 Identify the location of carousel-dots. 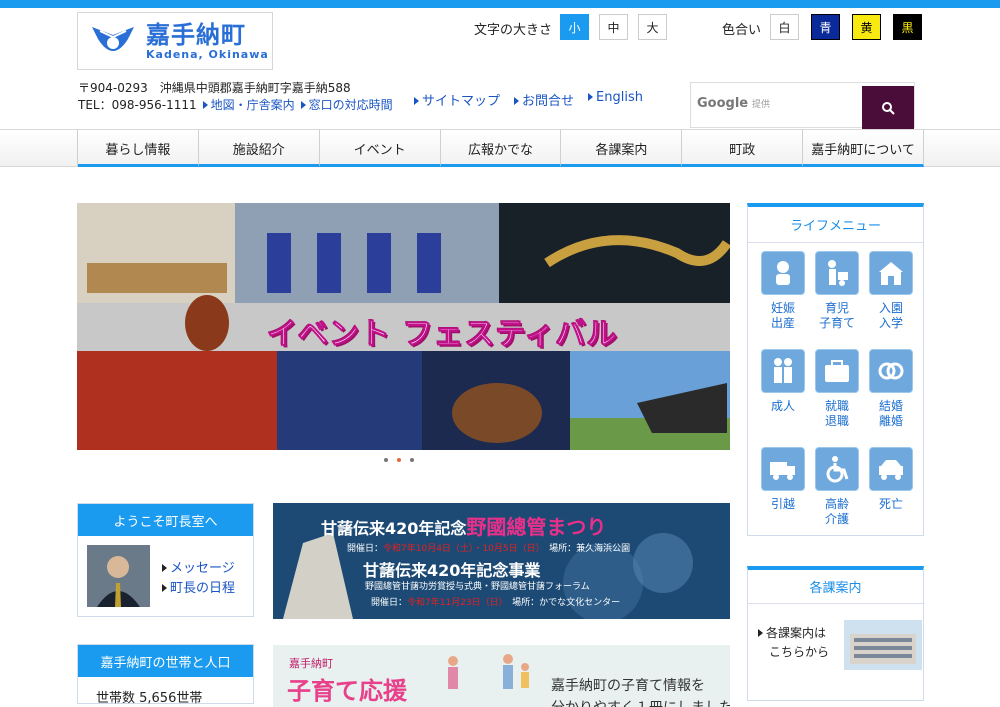
(399, 460).